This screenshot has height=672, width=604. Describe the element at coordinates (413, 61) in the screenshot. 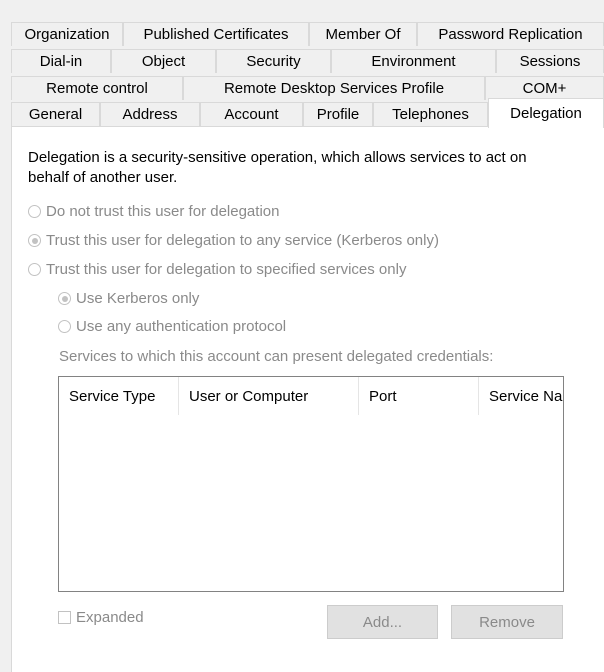

I see `tab-environment: Environment` at that location.